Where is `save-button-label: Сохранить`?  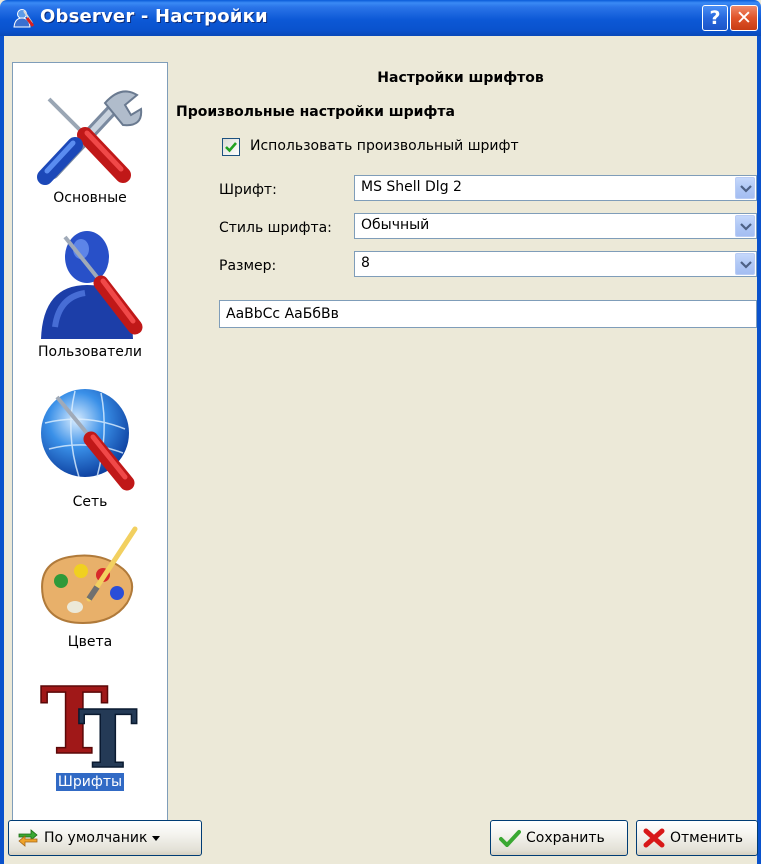
save-button-label: Сохранить is located at coordinates (565, 838).